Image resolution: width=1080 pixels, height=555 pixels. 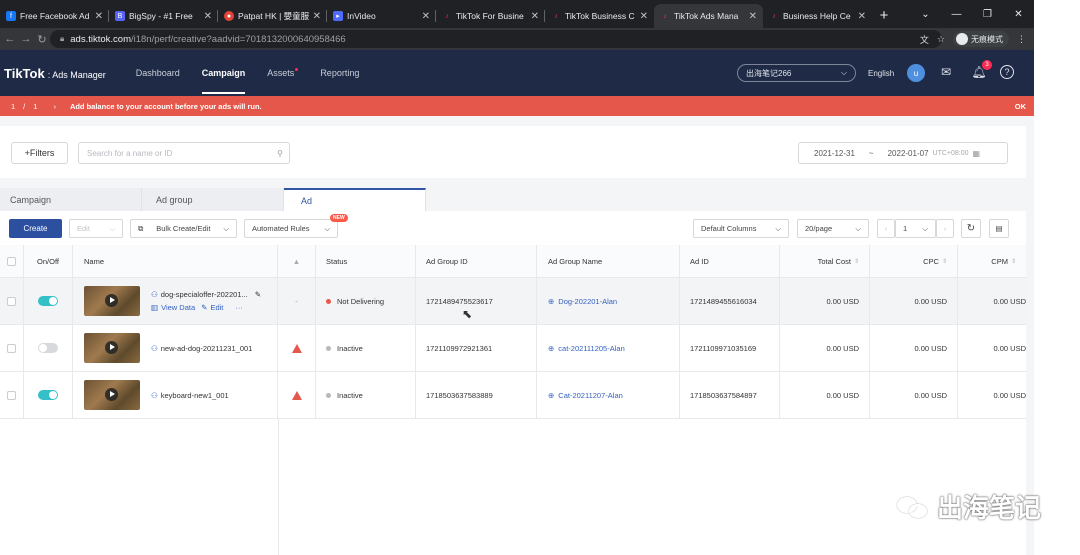 I want to click on notice-ok-button: OK, so click(x=1020, y=106).